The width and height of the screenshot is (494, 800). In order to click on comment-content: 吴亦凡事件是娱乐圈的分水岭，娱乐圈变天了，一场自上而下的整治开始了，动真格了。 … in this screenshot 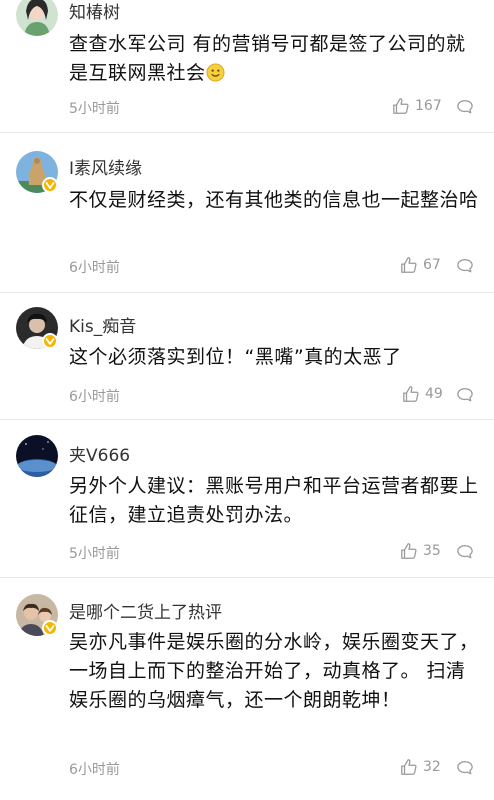, I will do `click(274, 671)`.